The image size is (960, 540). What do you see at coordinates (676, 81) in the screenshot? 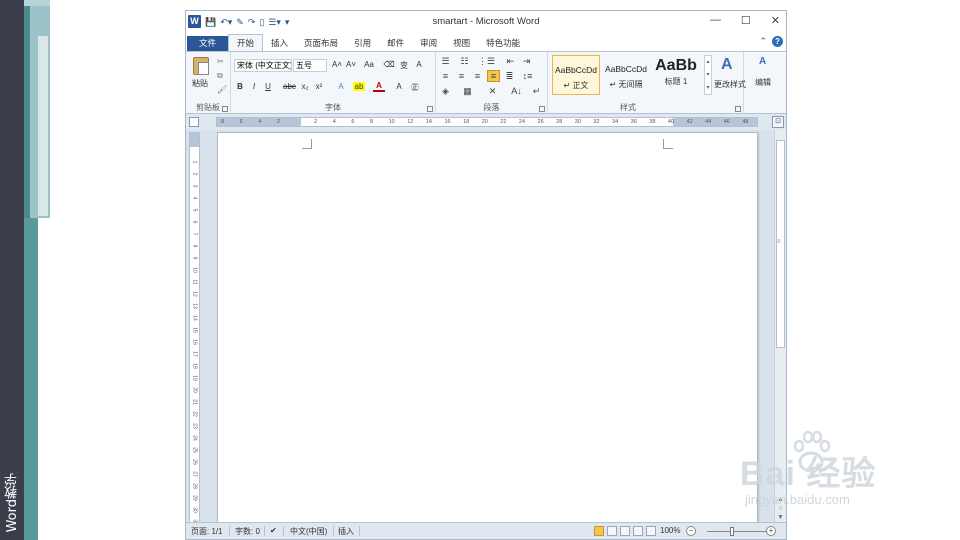
I see `style-name: 标题 1` at bounding box center [676, 81].